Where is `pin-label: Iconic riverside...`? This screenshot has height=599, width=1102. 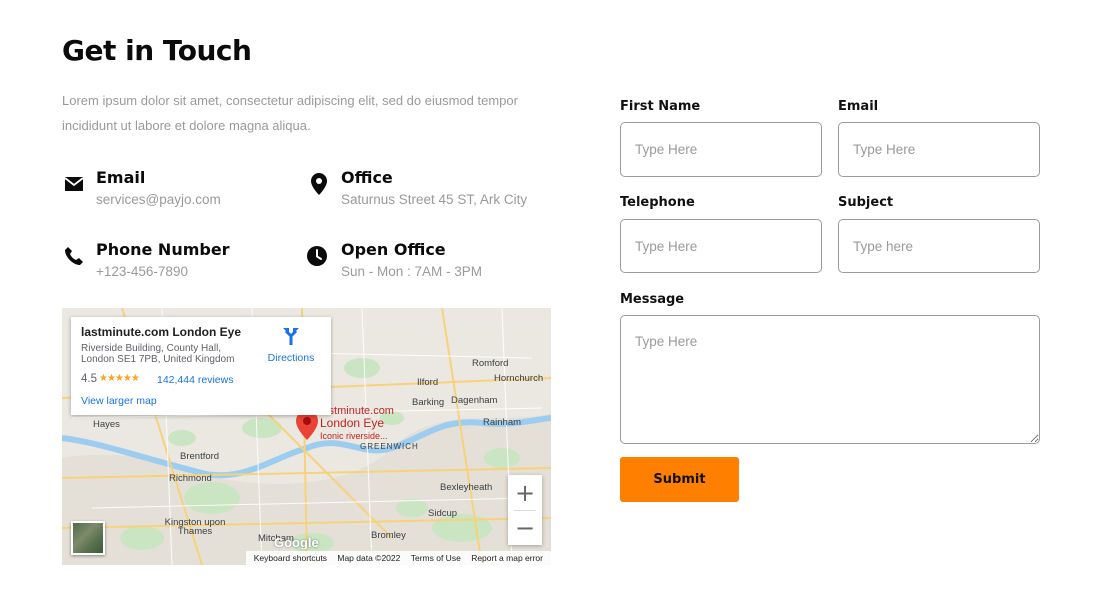
pin-label: Iconic riverside... is located at coordinates (354, 436).